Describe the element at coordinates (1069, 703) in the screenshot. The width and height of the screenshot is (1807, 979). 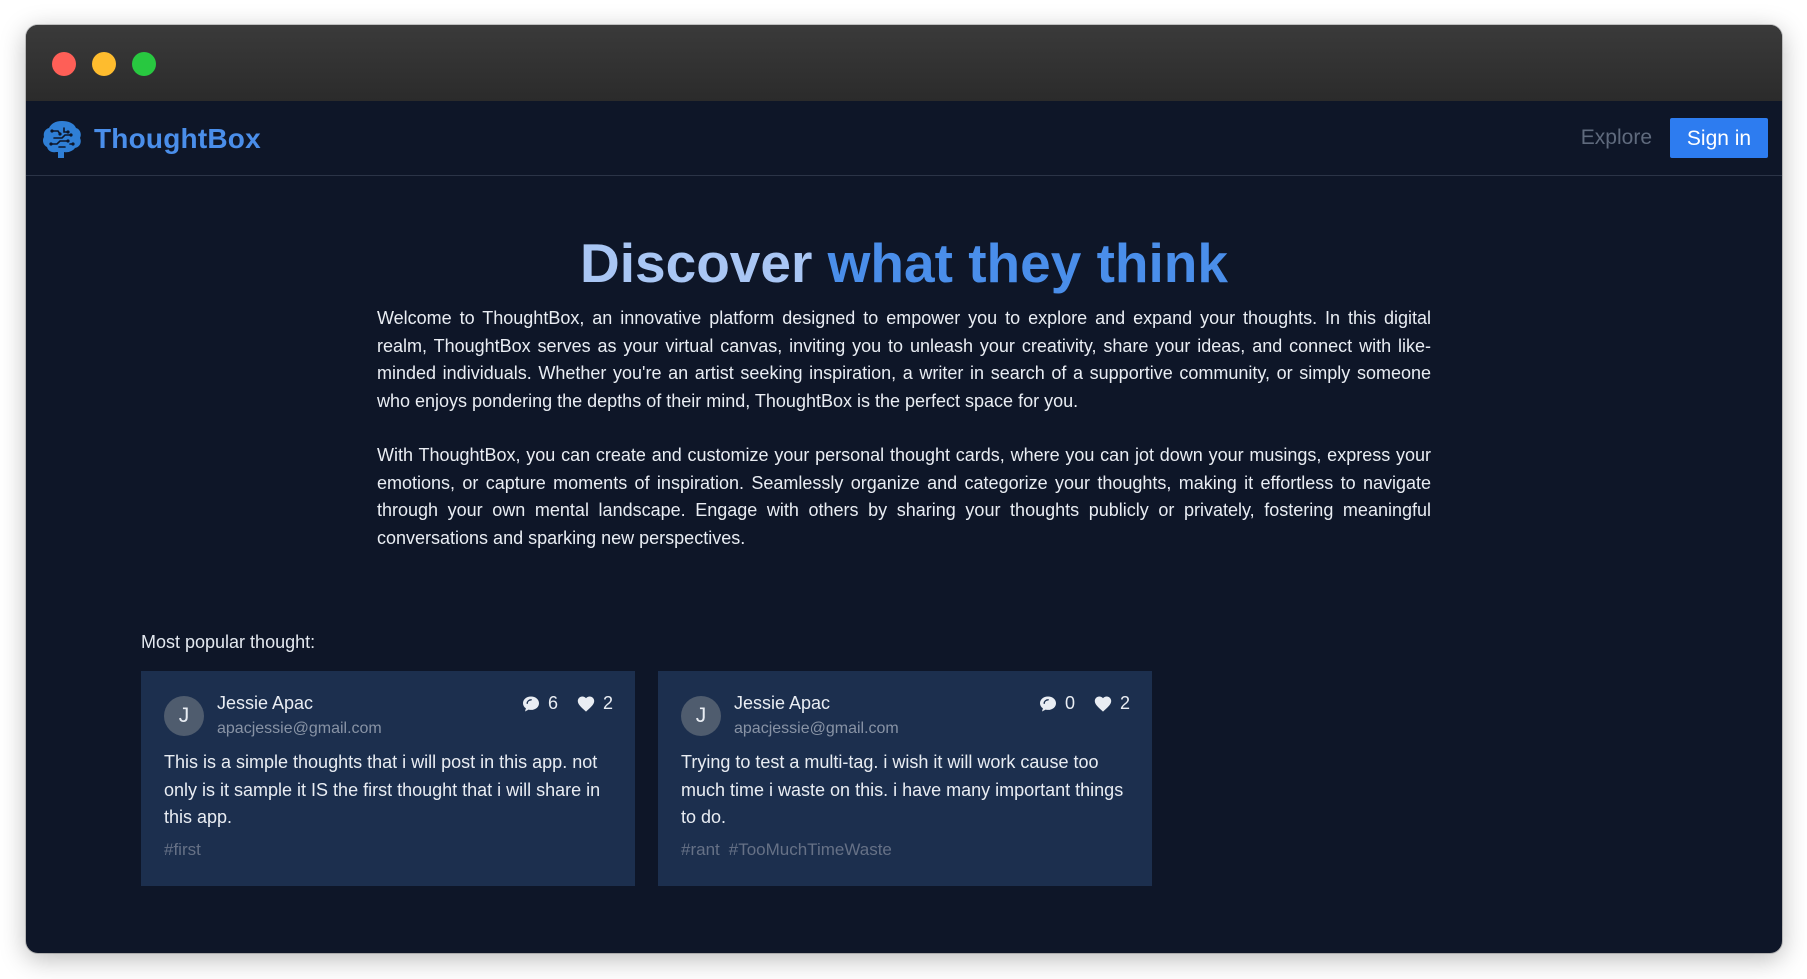
I see `comment-count: 0` at that location.